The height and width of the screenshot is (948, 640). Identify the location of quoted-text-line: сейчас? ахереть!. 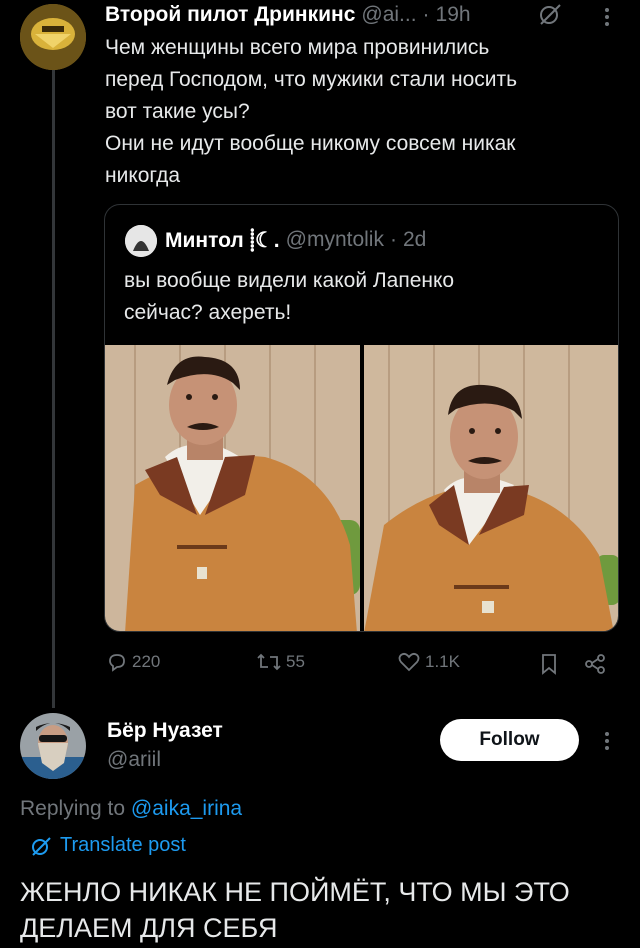
(208, 312).